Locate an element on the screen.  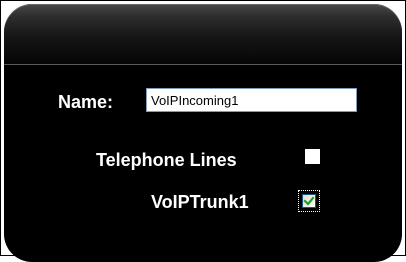
voip-trunk-label: VoIPTrunk1 is located at coordinates (200, 202).